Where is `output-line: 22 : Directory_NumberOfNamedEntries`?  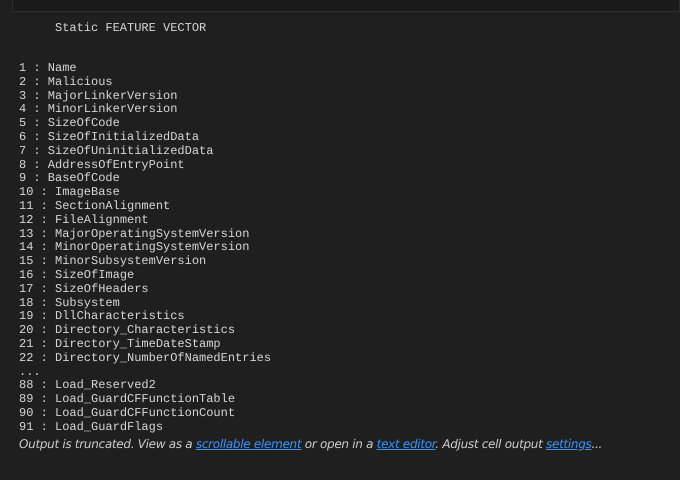 output-line: 22 : Directory_NumberOfNamedEntries is located at coordinates (145, 359).